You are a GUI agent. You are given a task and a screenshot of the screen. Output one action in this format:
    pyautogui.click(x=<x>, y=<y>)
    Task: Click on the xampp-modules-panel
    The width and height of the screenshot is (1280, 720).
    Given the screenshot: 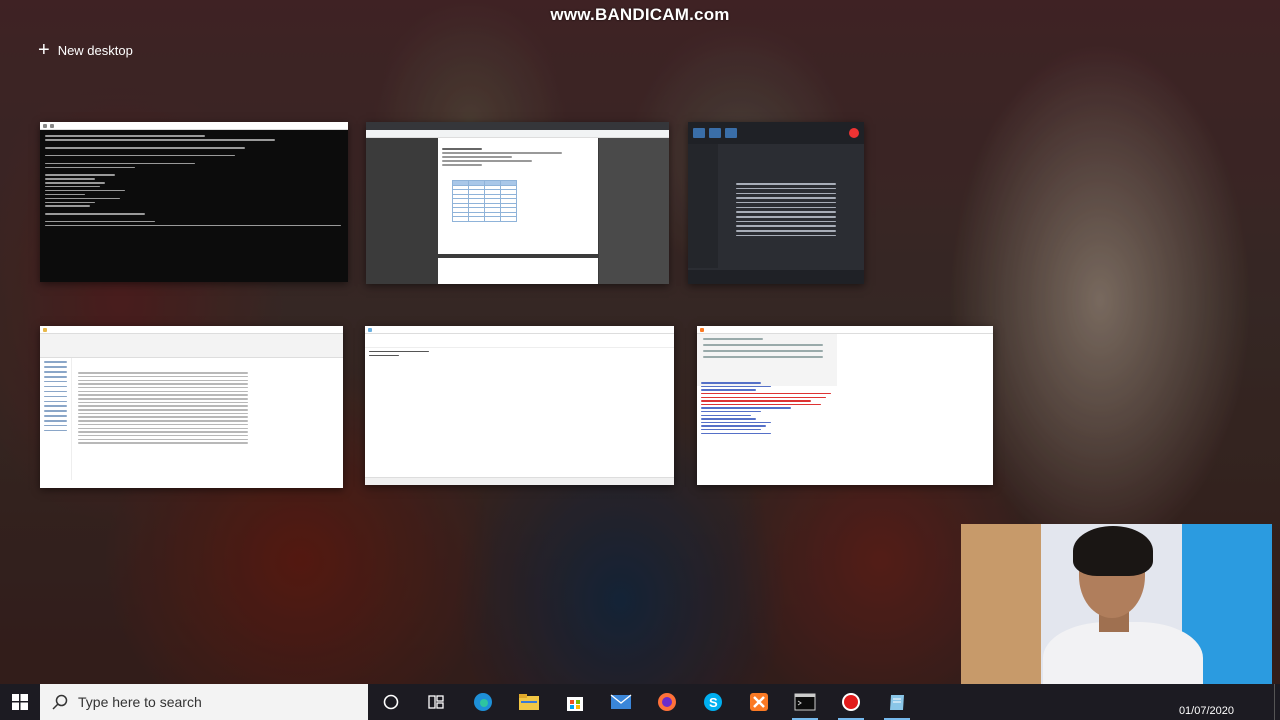 What is the action you would take?
    pyautogui.click(x=767, y=360)
    